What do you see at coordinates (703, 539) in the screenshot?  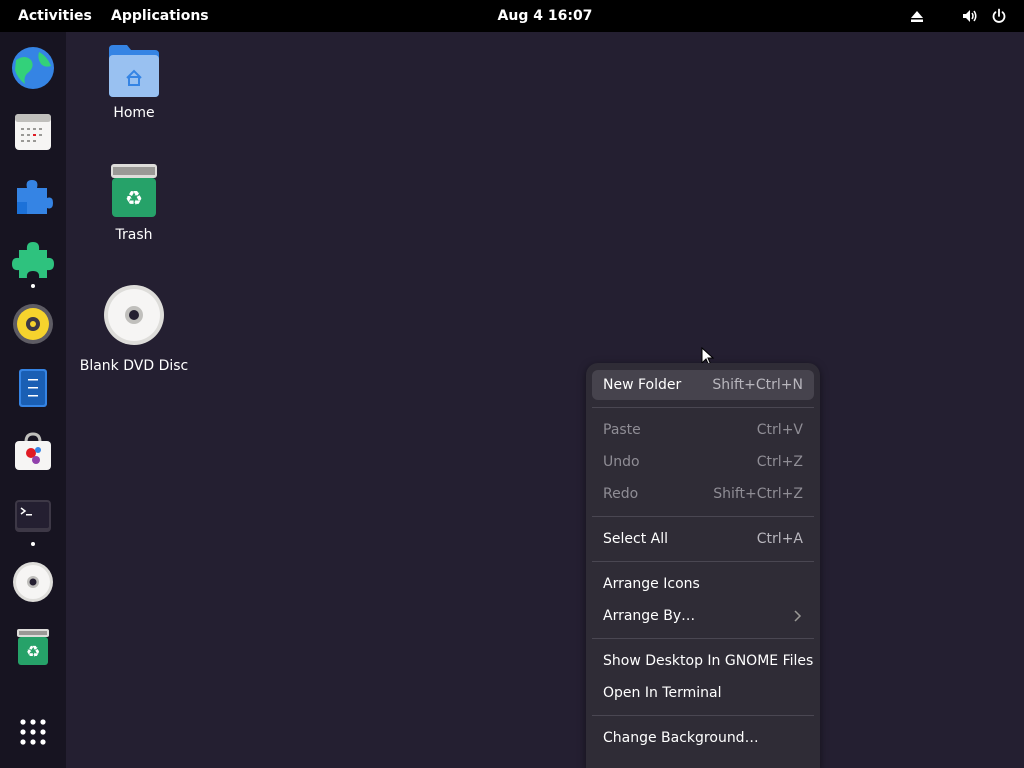 I see `menu-item-select-all: Select All Ctrl+A` at bounding box center [703, 539].